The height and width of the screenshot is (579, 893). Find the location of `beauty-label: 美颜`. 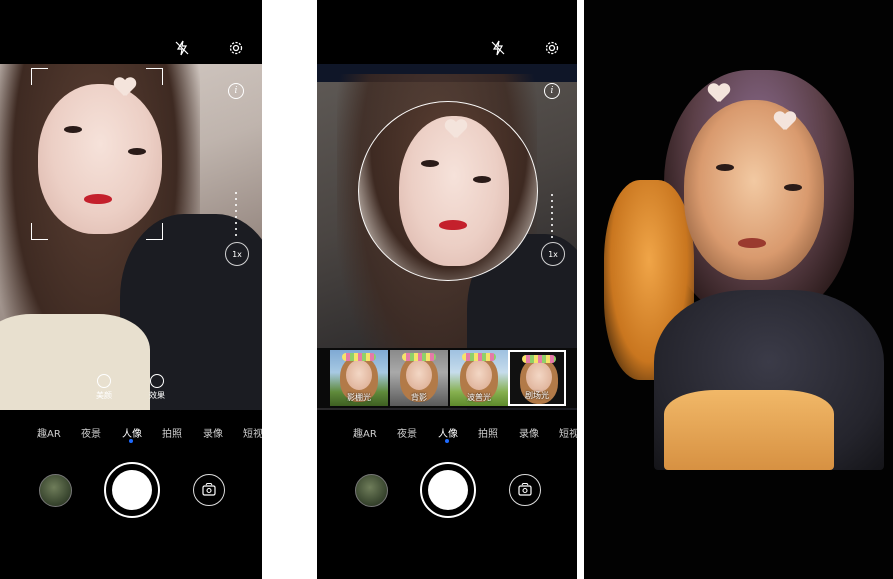

beauty-label: 美颜 is located at coordinates (104, 395).